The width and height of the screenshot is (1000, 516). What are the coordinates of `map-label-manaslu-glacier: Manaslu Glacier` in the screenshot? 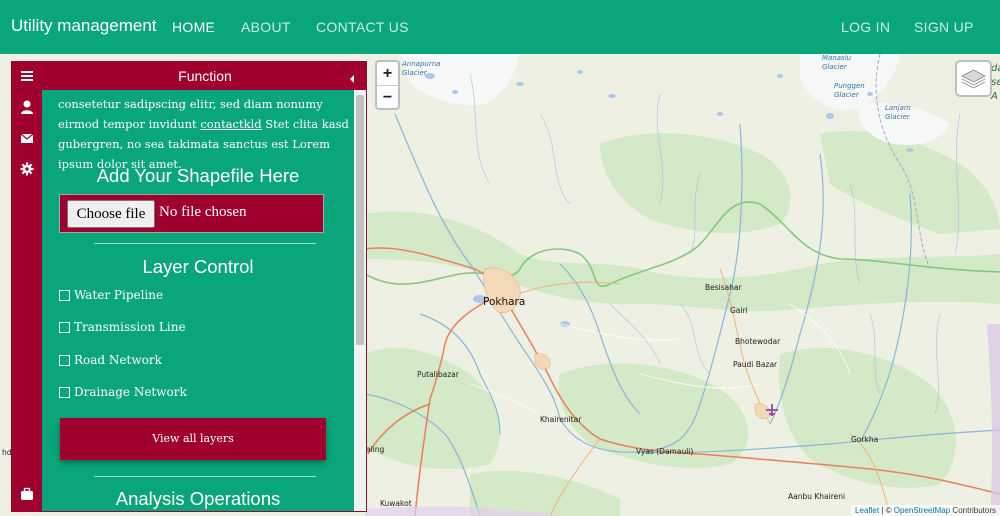 It's located at (837, 62).